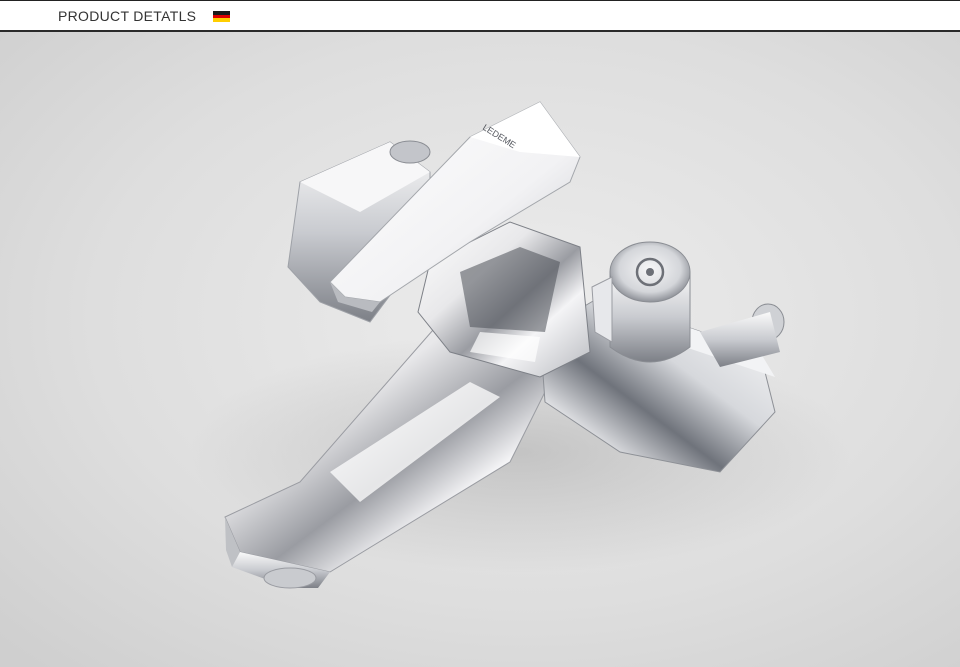 The width and height of the screenshot is (960, 667). Describe the element at coordinates (480, 15) in the screenshot. I see `section-header: PRODUCT DETATLS` at that location.